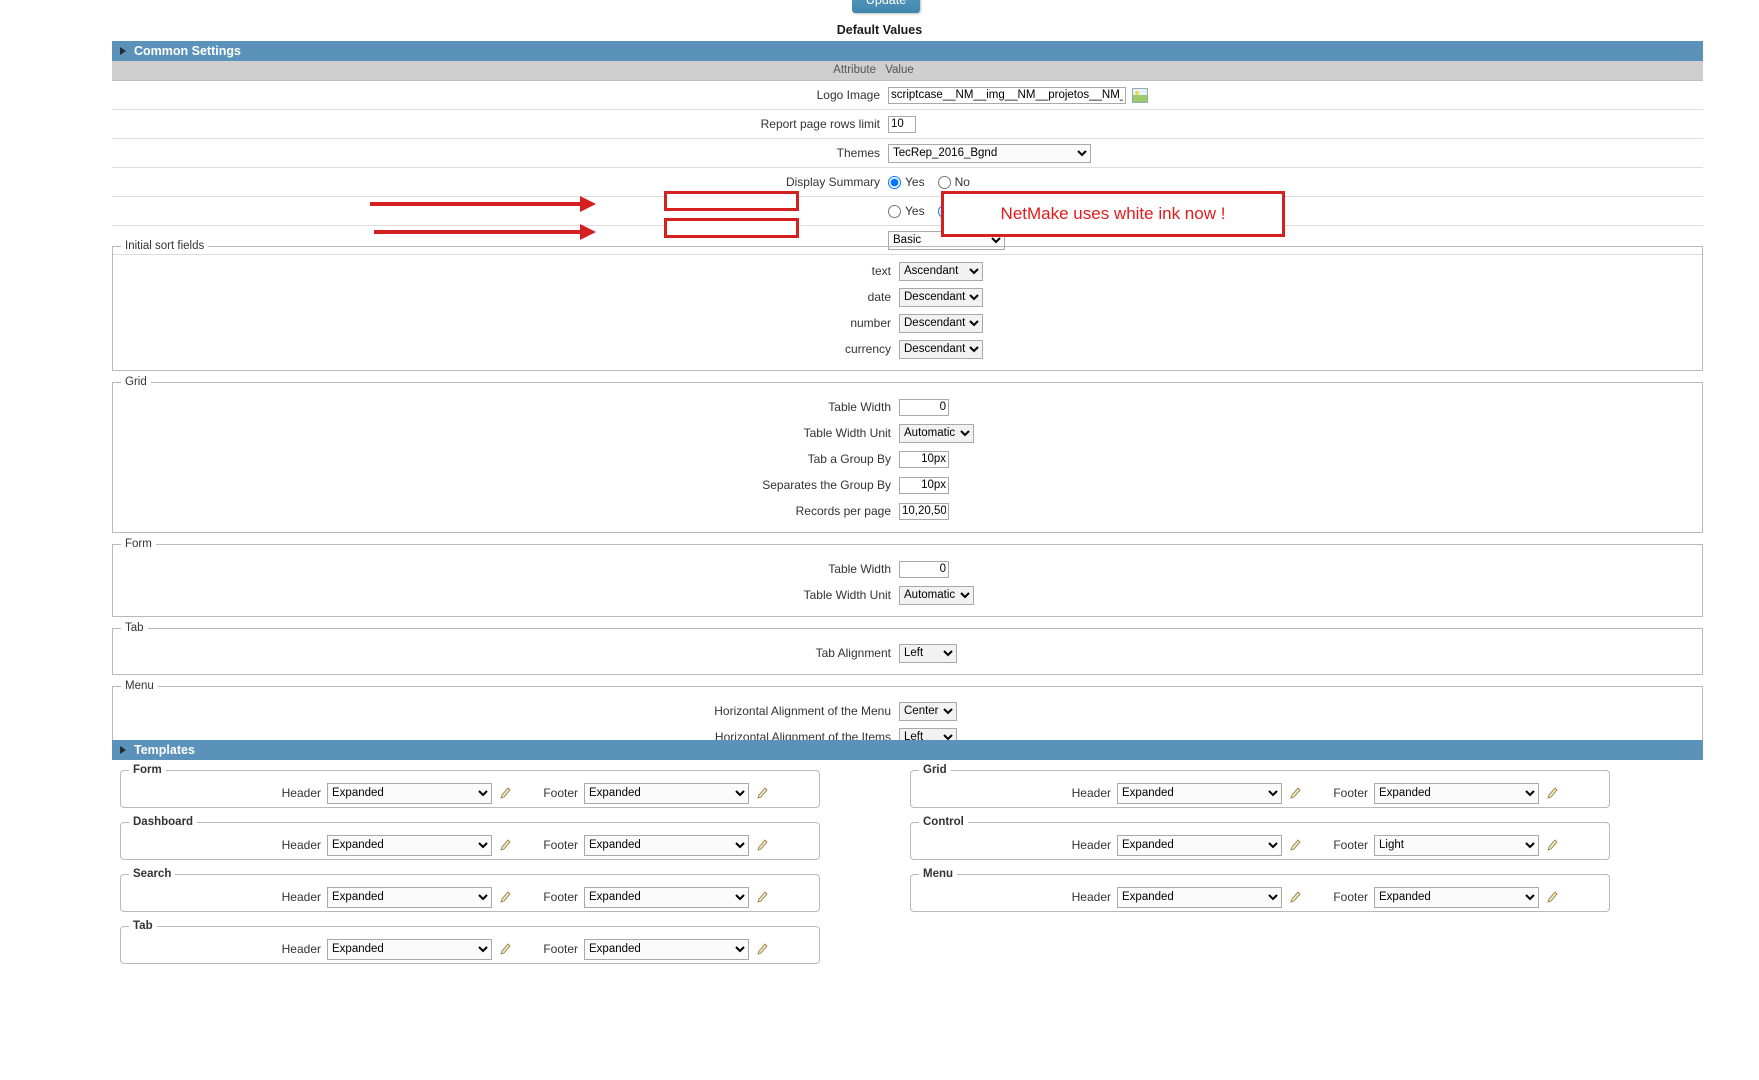  I want to click on template-group-form: Form Header Expanded Footer Expanded, so click(470, 786).